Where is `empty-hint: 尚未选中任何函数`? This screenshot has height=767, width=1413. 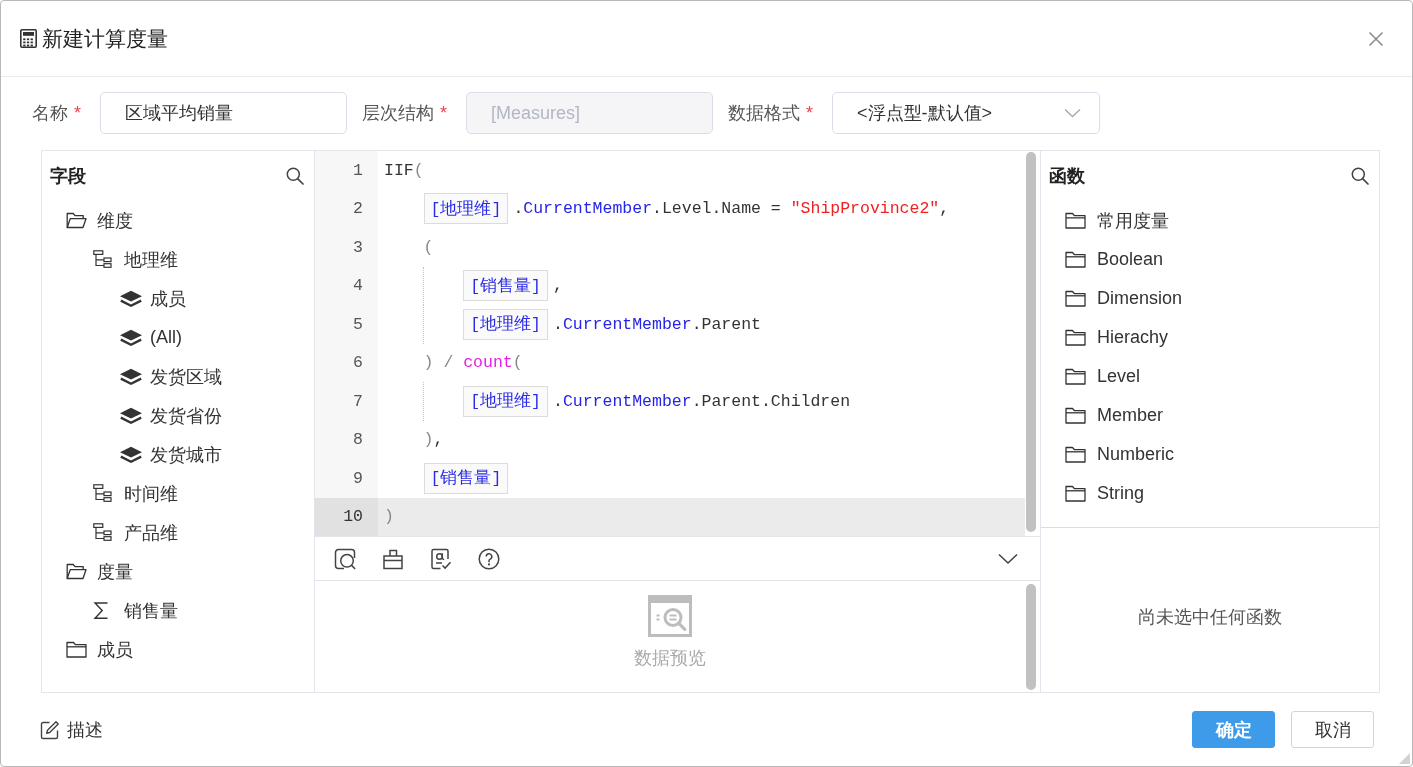 empty-hint: 尚未选中任何函数 is located at coordinates (1210, 617).